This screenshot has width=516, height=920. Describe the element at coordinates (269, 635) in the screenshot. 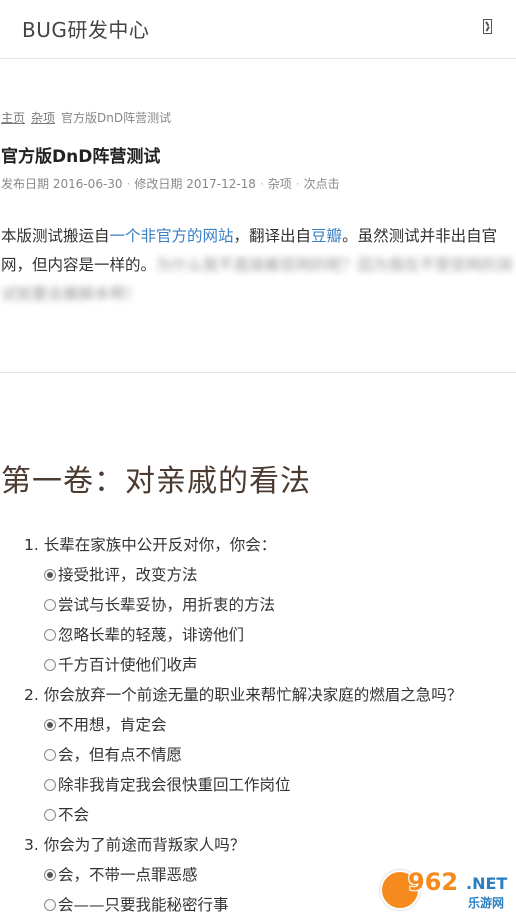

I see `answer-option: 忽略长辈的轻蔑，诽谤他们` at that location.